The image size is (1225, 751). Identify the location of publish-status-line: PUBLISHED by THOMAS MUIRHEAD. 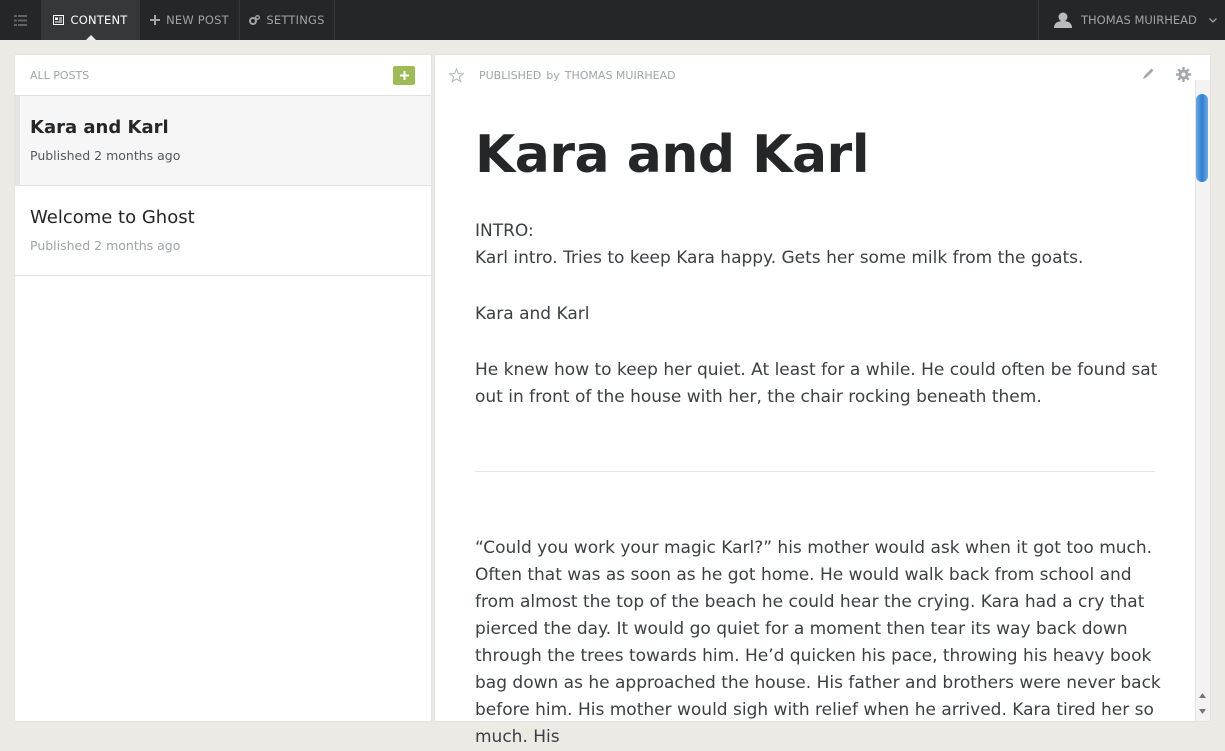
(577, 75).